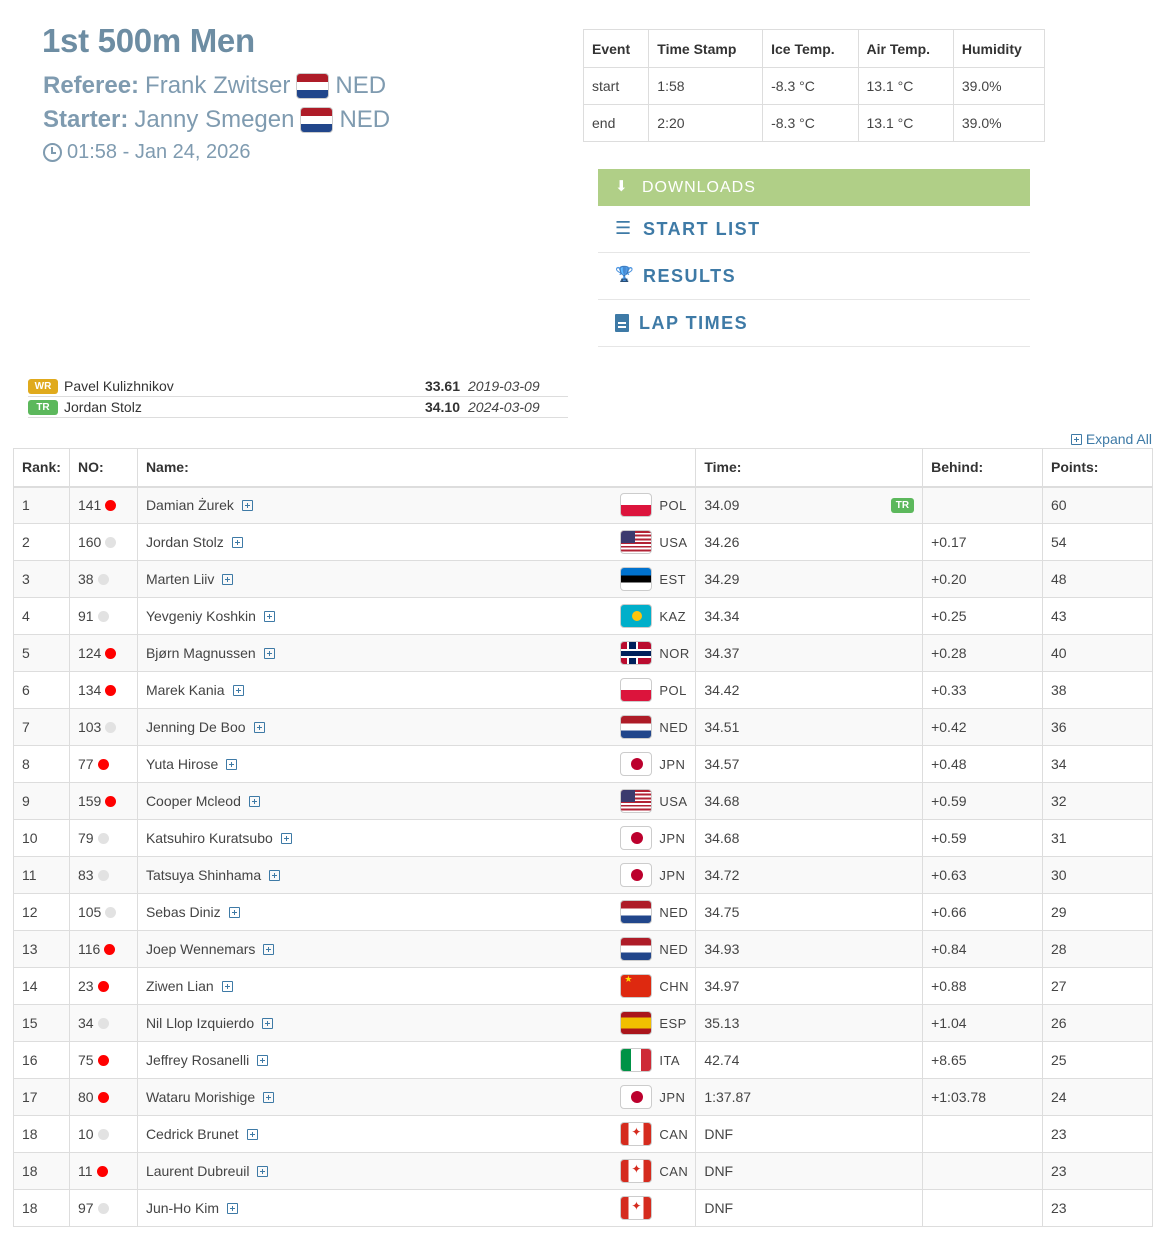  Describe the element at coordinates (809, 1097) in the screenshot. I see `time-cell: 1:37.87` at that location.